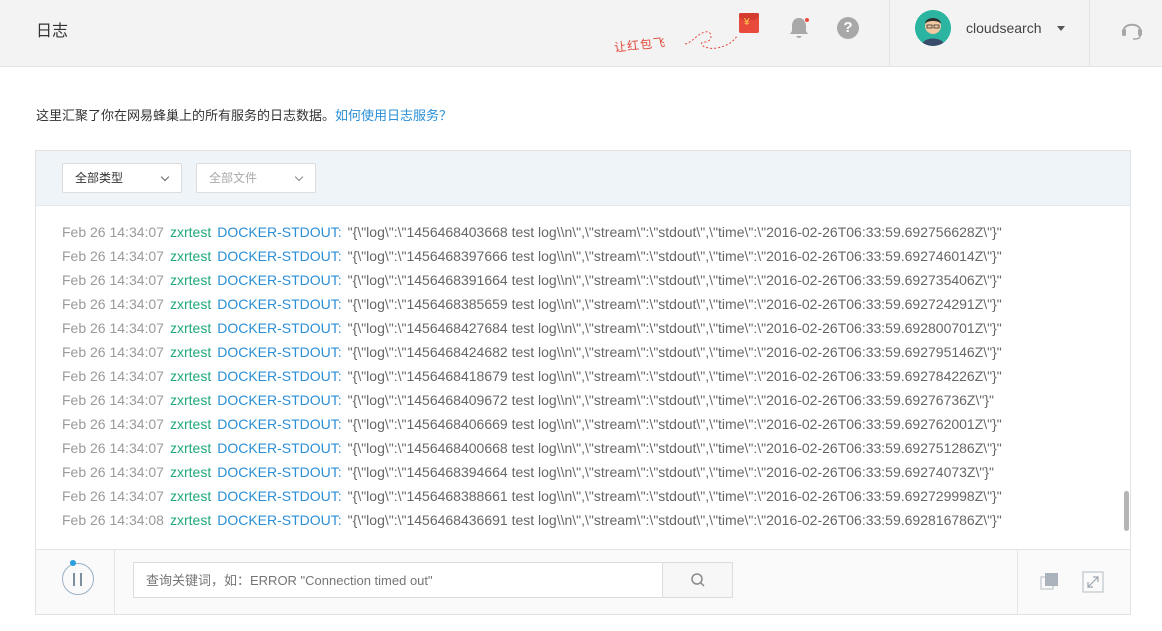 The image size is (1162, 631). What do you see at coordinates (78, 579) in the screenshot?
I see `pause-button` at bounding box center [78, 579].